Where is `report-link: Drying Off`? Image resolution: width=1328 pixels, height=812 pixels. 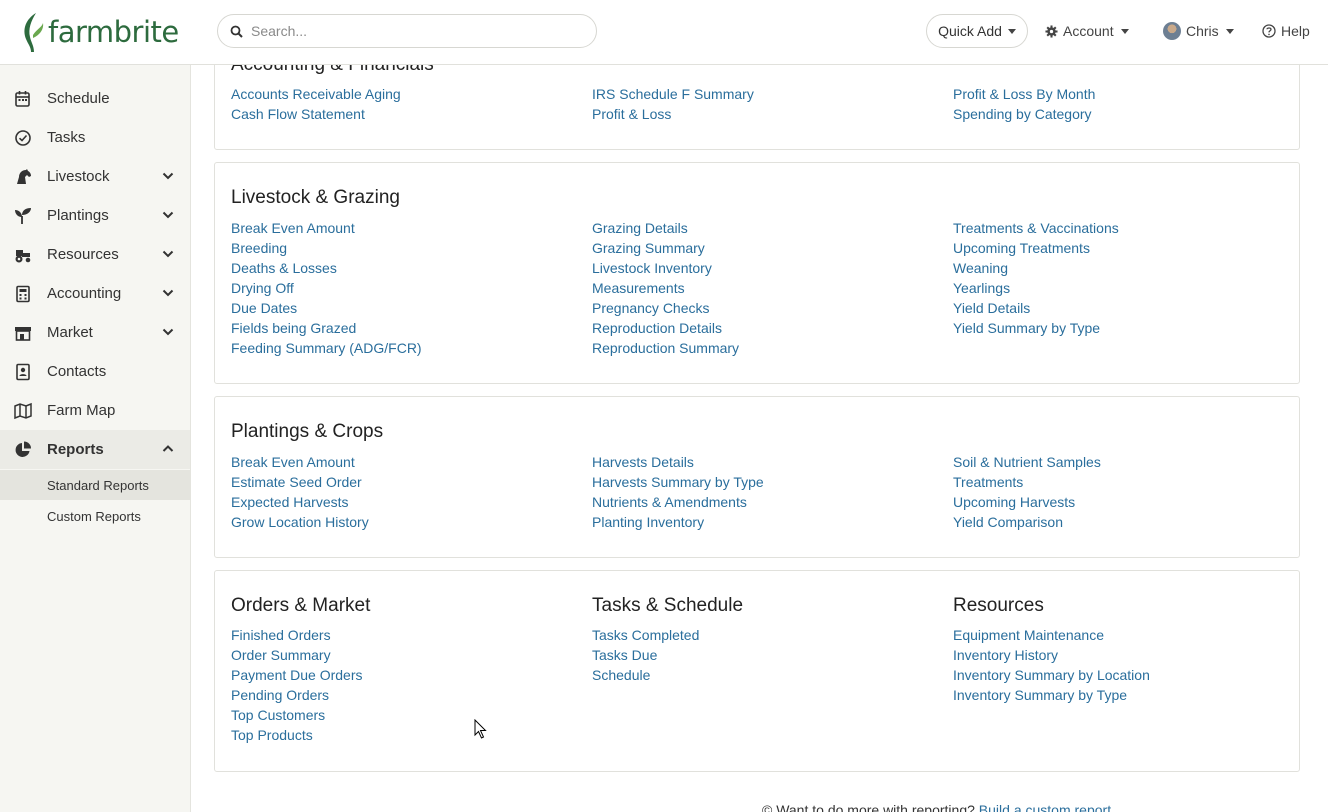 report-link: Drying Off is located at coordinates (326, 288).